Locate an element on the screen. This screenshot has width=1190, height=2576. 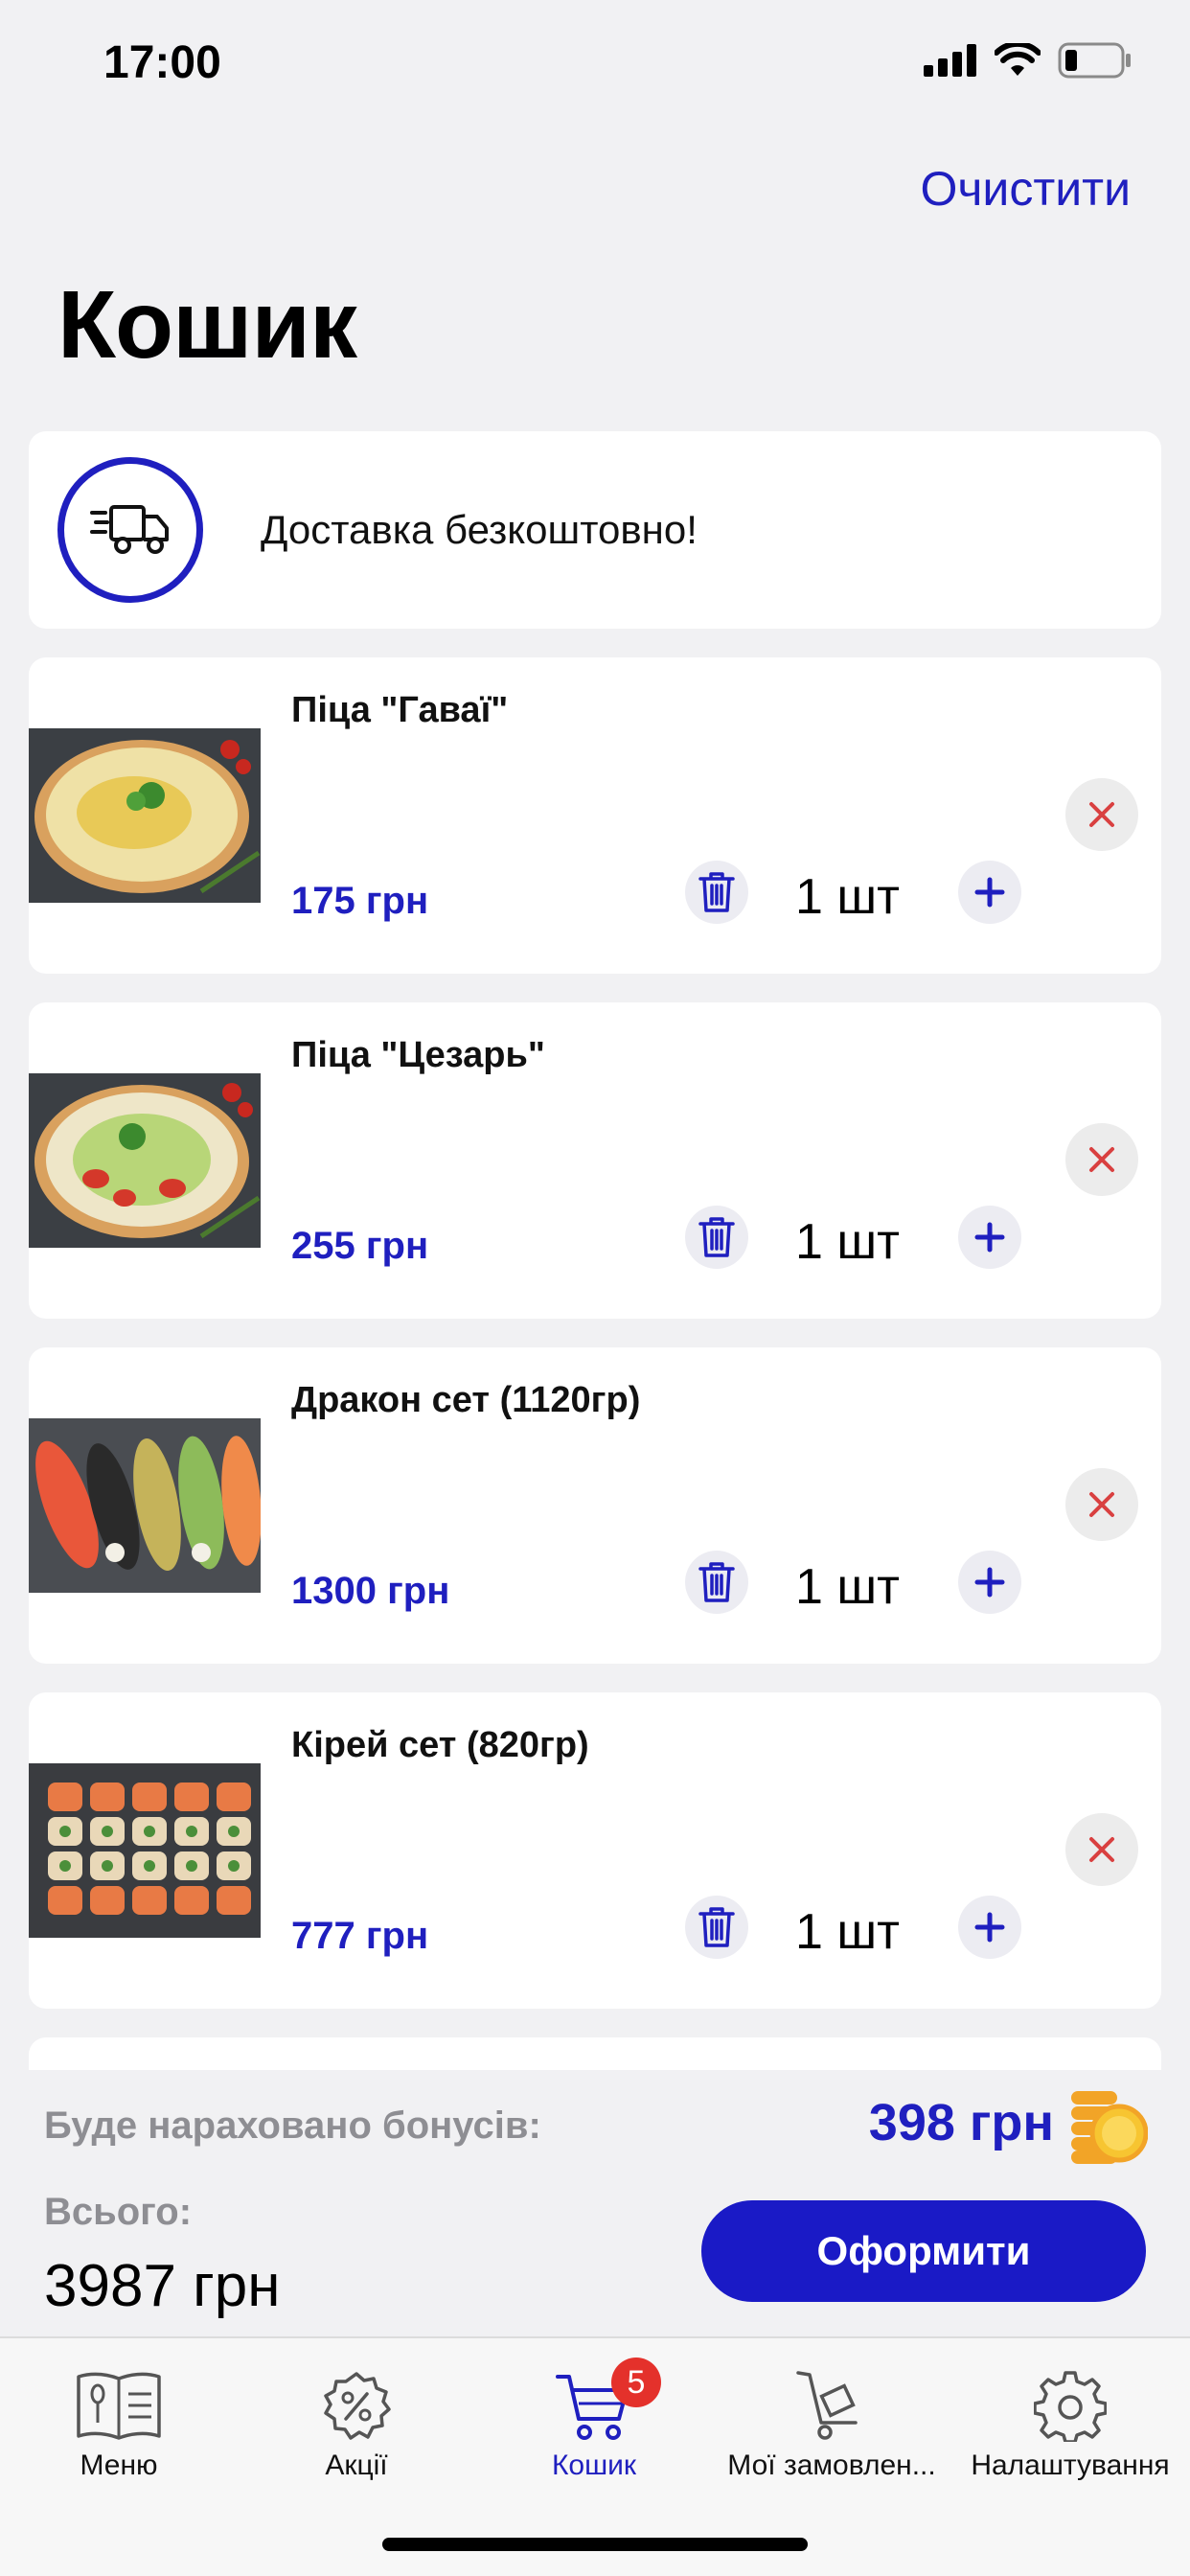
cart-item: Піца "Гаваї" 175 грн 1 шт is located at coordinates (595, 815).